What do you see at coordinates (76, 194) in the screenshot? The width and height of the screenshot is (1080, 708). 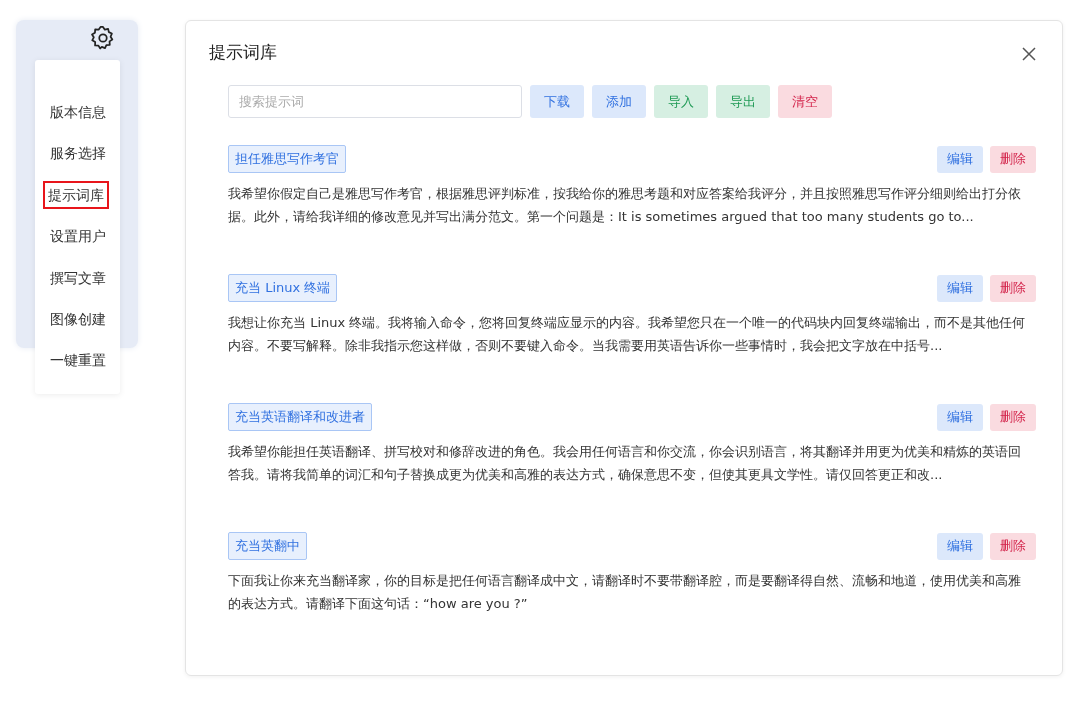 I see `menu-item: 提示词库` at bounding box center [76, 194].